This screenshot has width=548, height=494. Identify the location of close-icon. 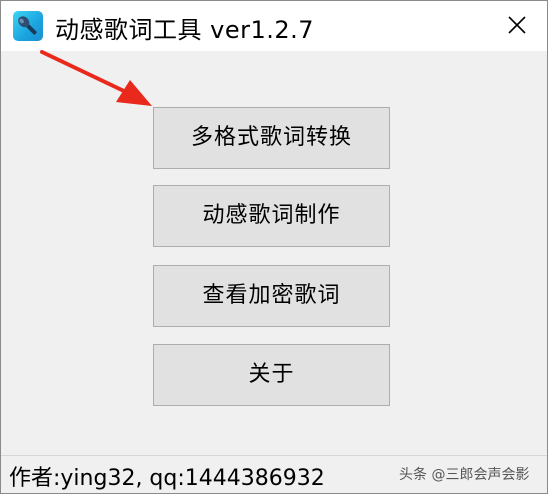
(517, 25).